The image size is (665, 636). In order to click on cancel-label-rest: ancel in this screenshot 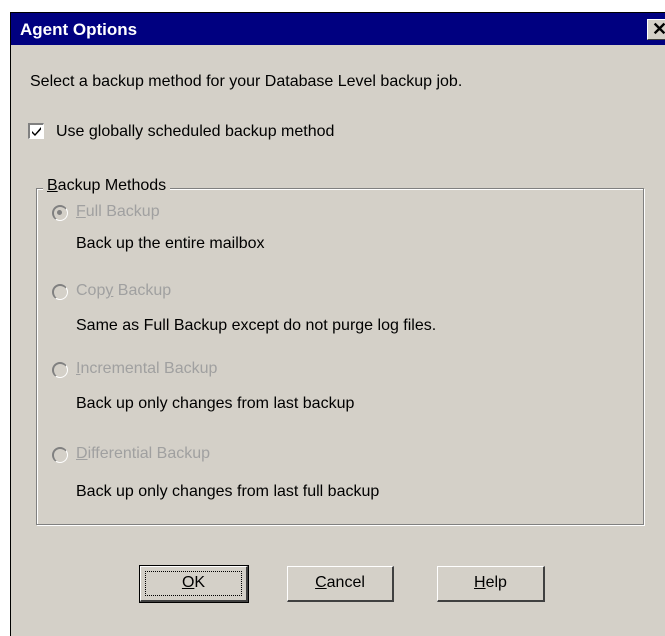, I will do `click(345, 582)`.